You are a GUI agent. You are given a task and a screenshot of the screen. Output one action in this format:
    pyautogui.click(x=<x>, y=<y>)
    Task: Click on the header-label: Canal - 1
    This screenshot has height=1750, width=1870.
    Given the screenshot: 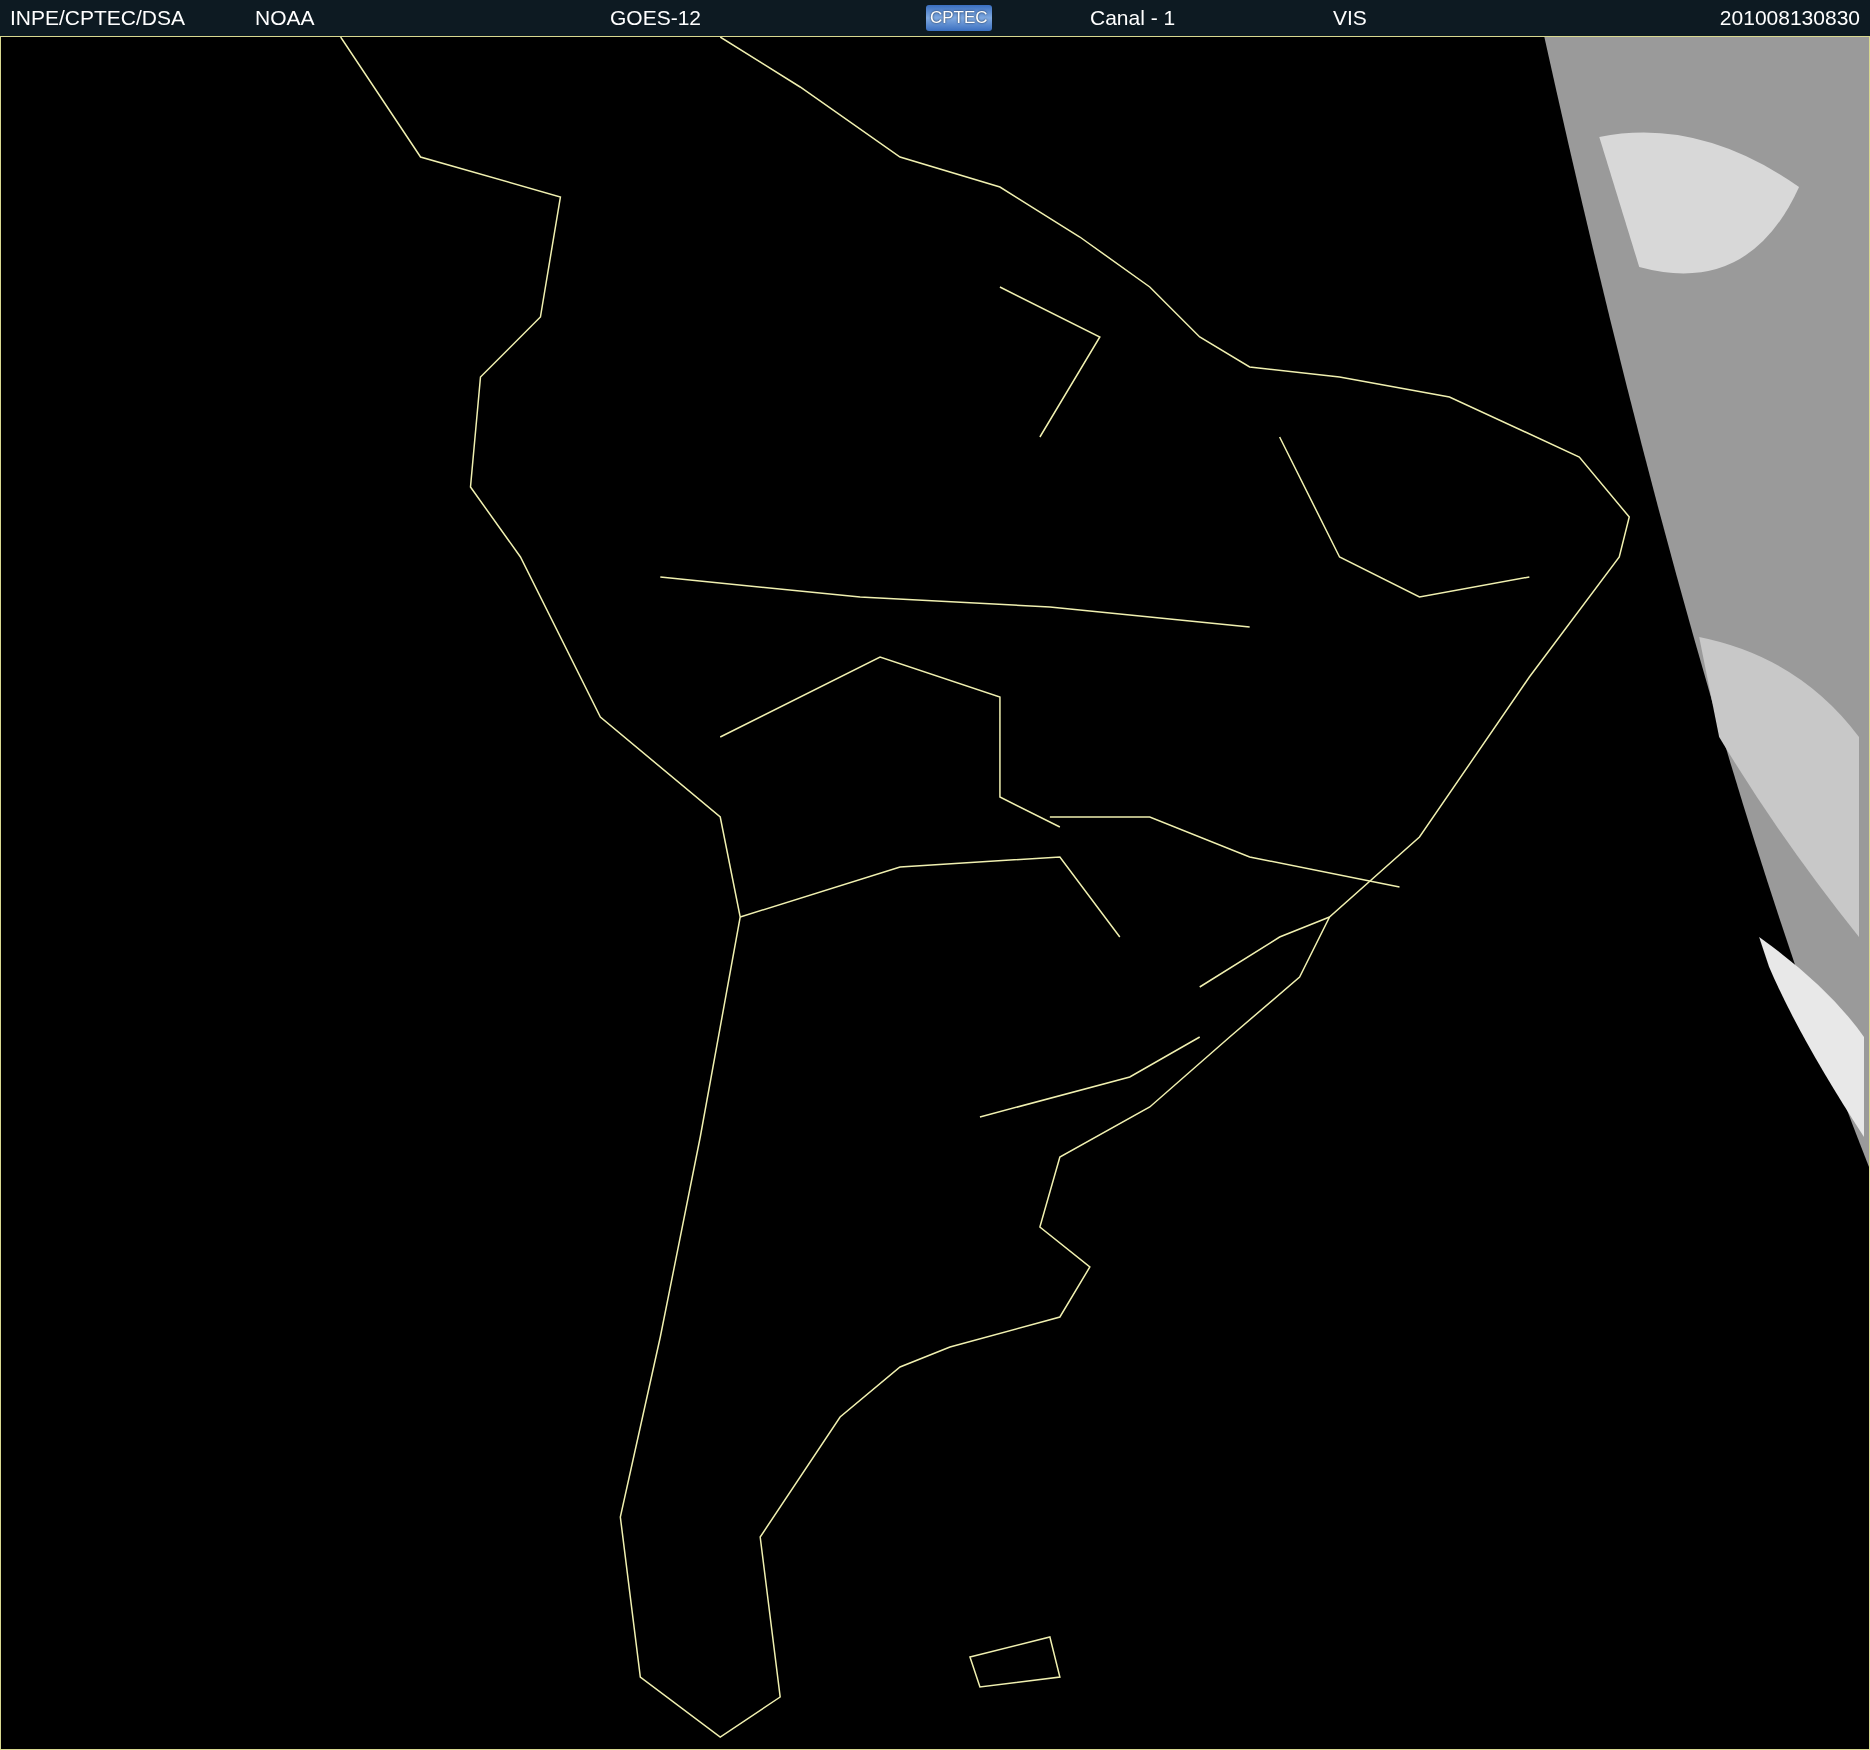 What is the action you would take?
    pyautogui.click(x=1133, y=18)
    